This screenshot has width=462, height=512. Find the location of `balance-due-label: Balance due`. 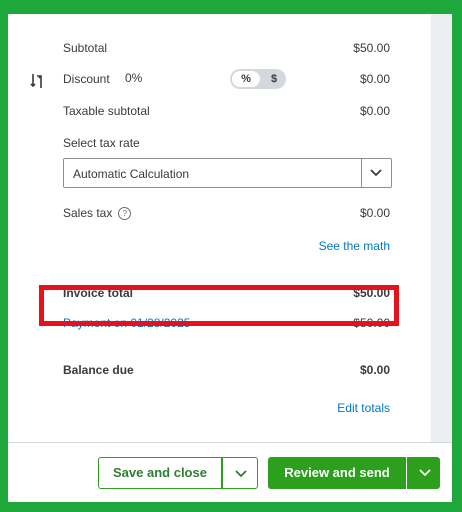

balance-due-label: Balance due is located at coordinates (98, 370).